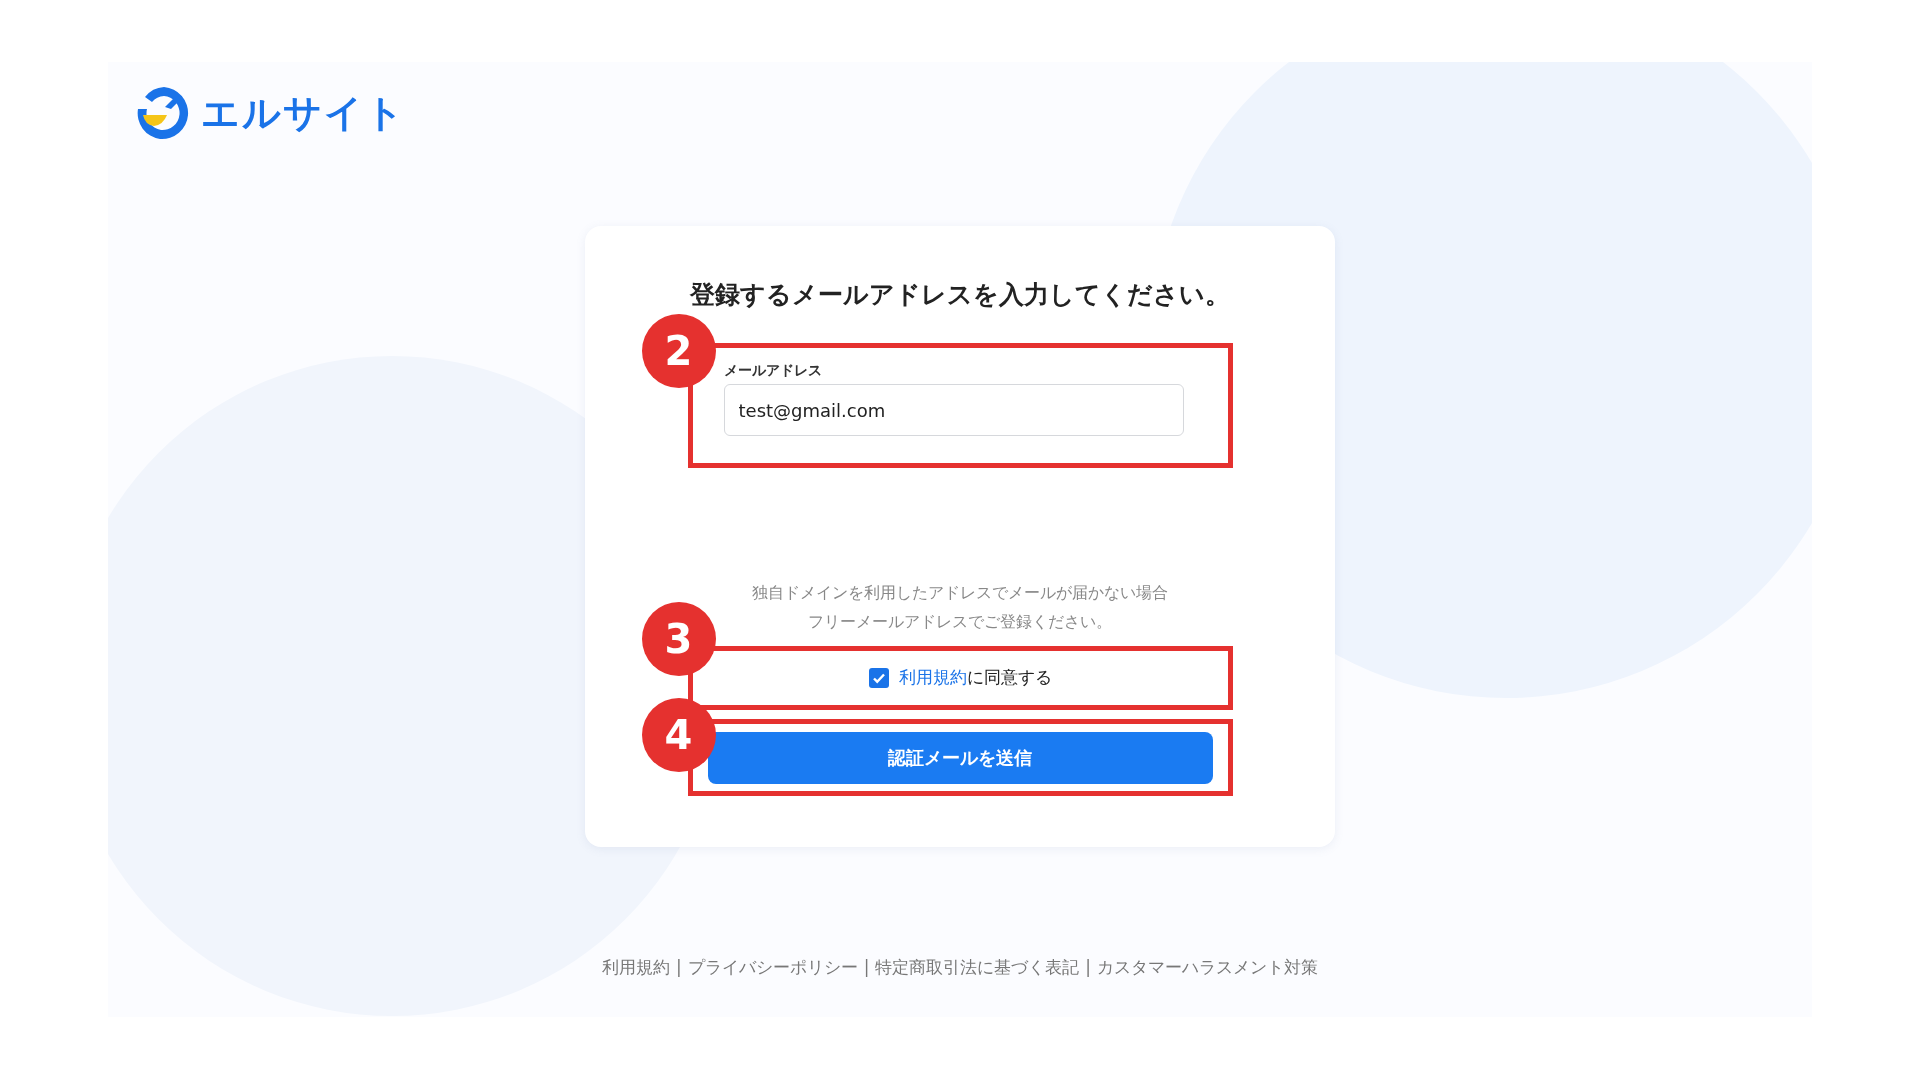  I want to click on terms-link: 利用規約, so click(932, 677).